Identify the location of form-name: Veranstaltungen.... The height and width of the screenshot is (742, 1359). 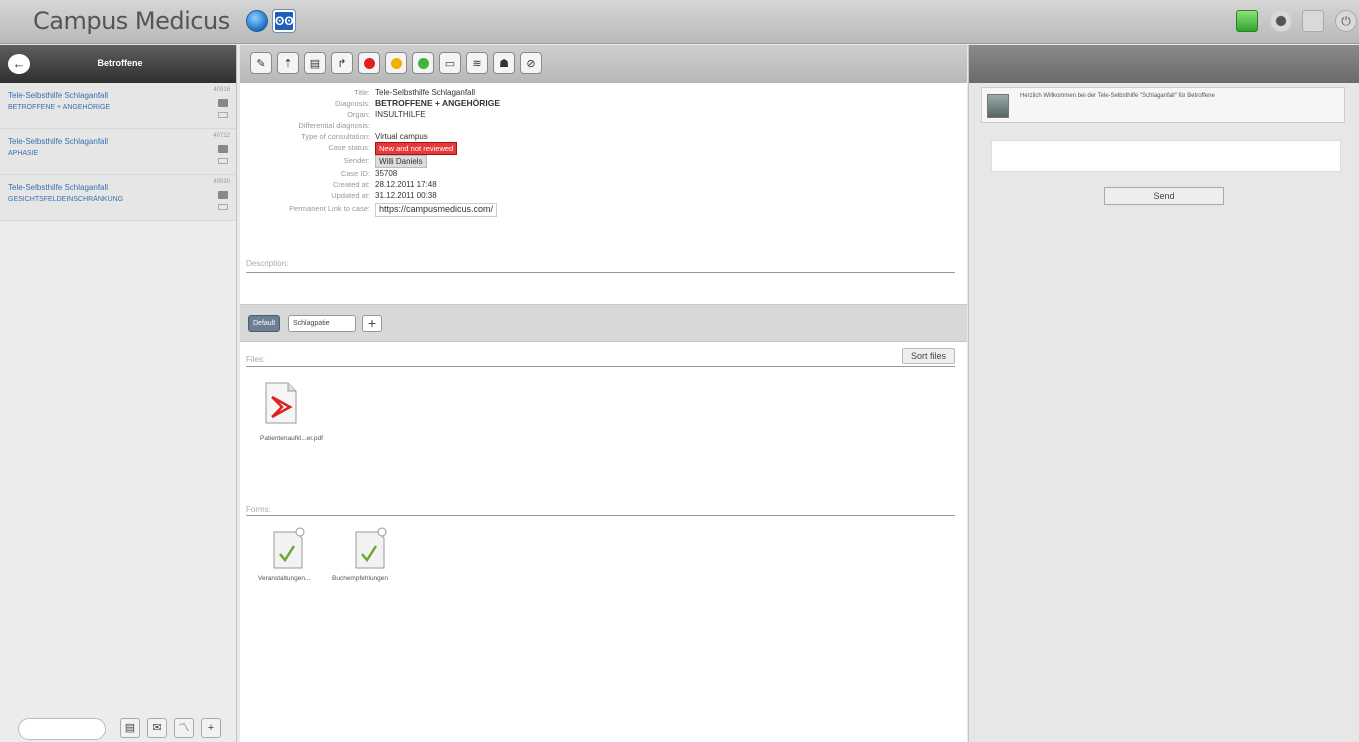
(284, 578).